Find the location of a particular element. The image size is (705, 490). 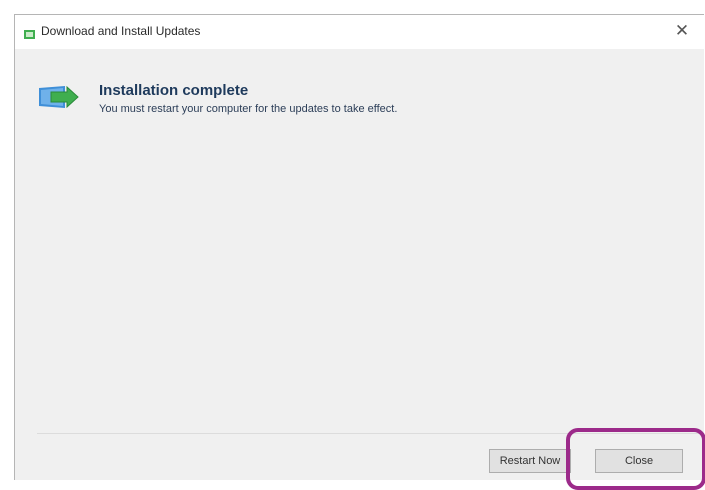

restart-now-button: Restart Now is located at coordinates (530, 461).